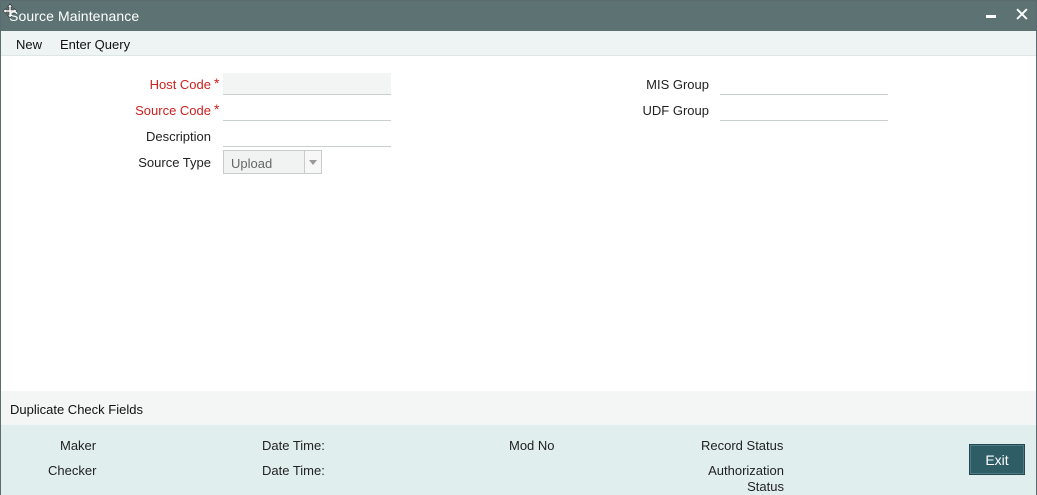 This screenshot has height=495, width=1037. I want to click on close-icon: ✕, so click(1022, 15).